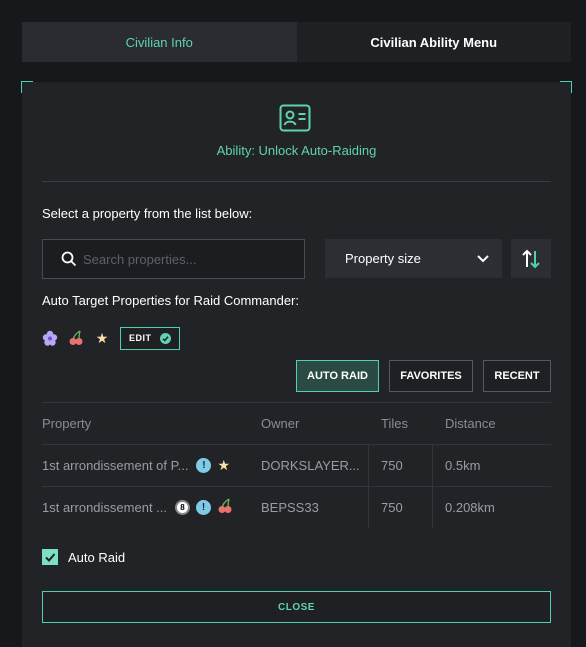 The height and width of the screenshot is (647, 586). I want to click on search-box, so click(173, 259).